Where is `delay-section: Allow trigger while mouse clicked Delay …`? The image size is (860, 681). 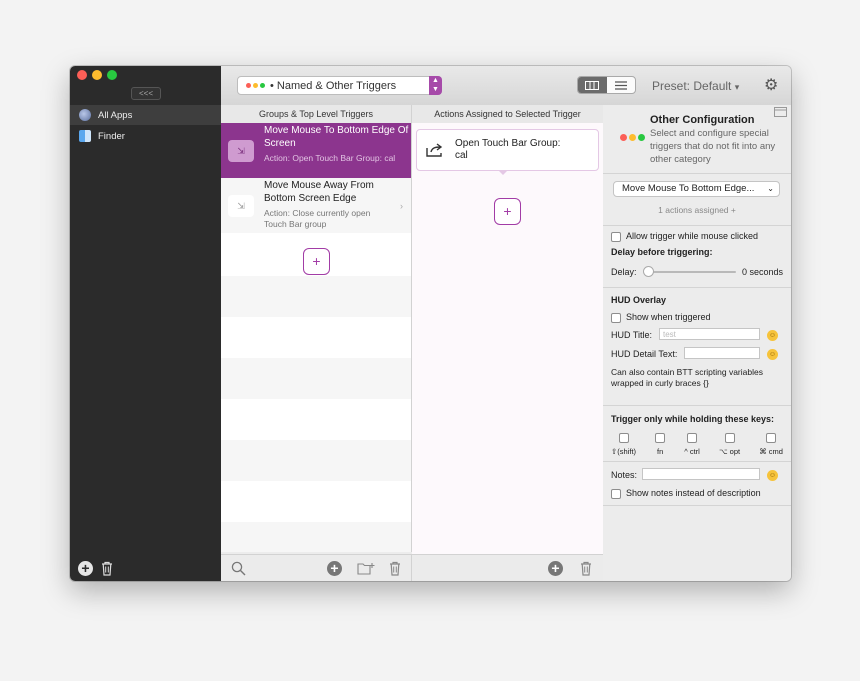 delay-section: Allow trigger while mouse clicked Delay … is located at coordinates (697, 257).